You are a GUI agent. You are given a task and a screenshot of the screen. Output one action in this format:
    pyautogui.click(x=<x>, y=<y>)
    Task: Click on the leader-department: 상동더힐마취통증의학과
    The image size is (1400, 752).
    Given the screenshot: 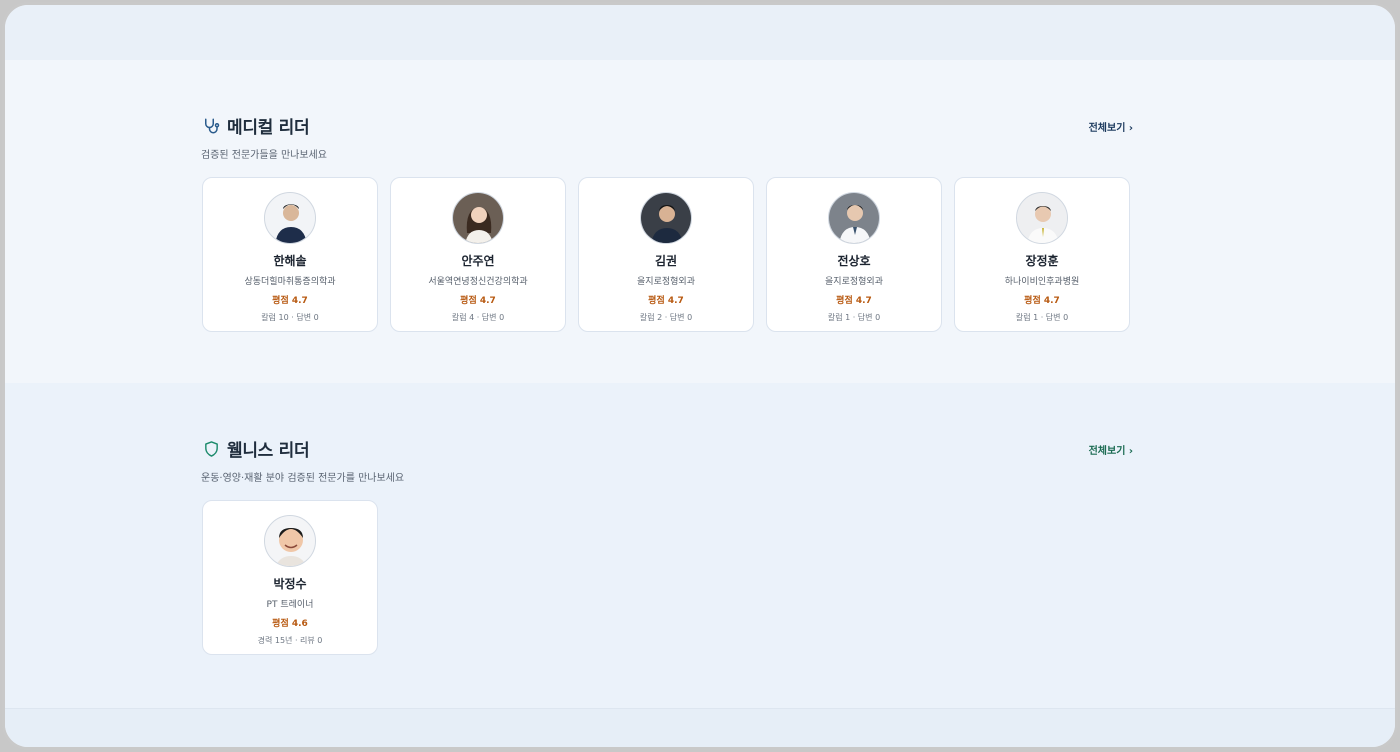 What is the action you would take?
    pyautogui.click(x=290, y=282)
    